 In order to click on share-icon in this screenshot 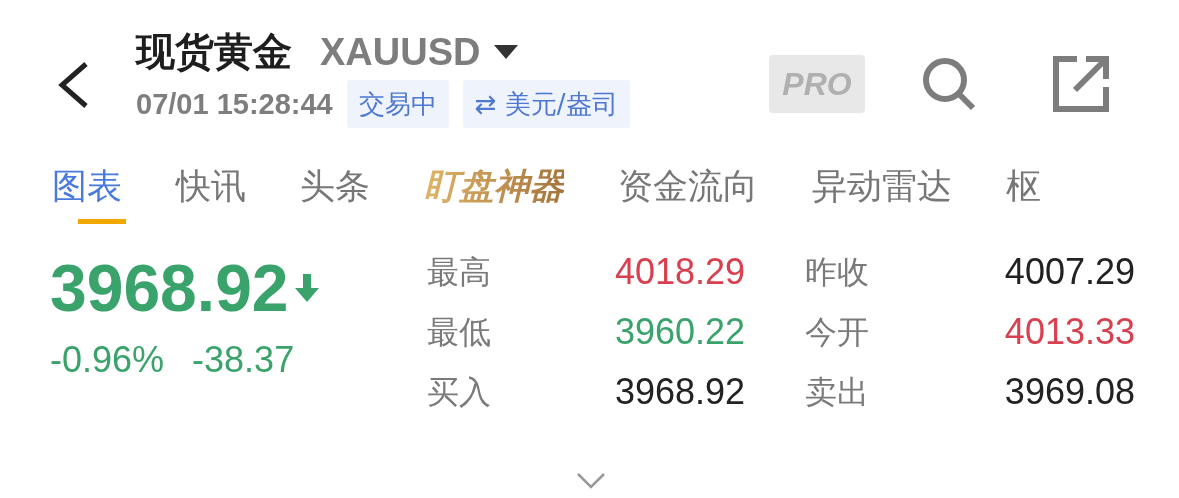, I will do `click(1081, 84)`.